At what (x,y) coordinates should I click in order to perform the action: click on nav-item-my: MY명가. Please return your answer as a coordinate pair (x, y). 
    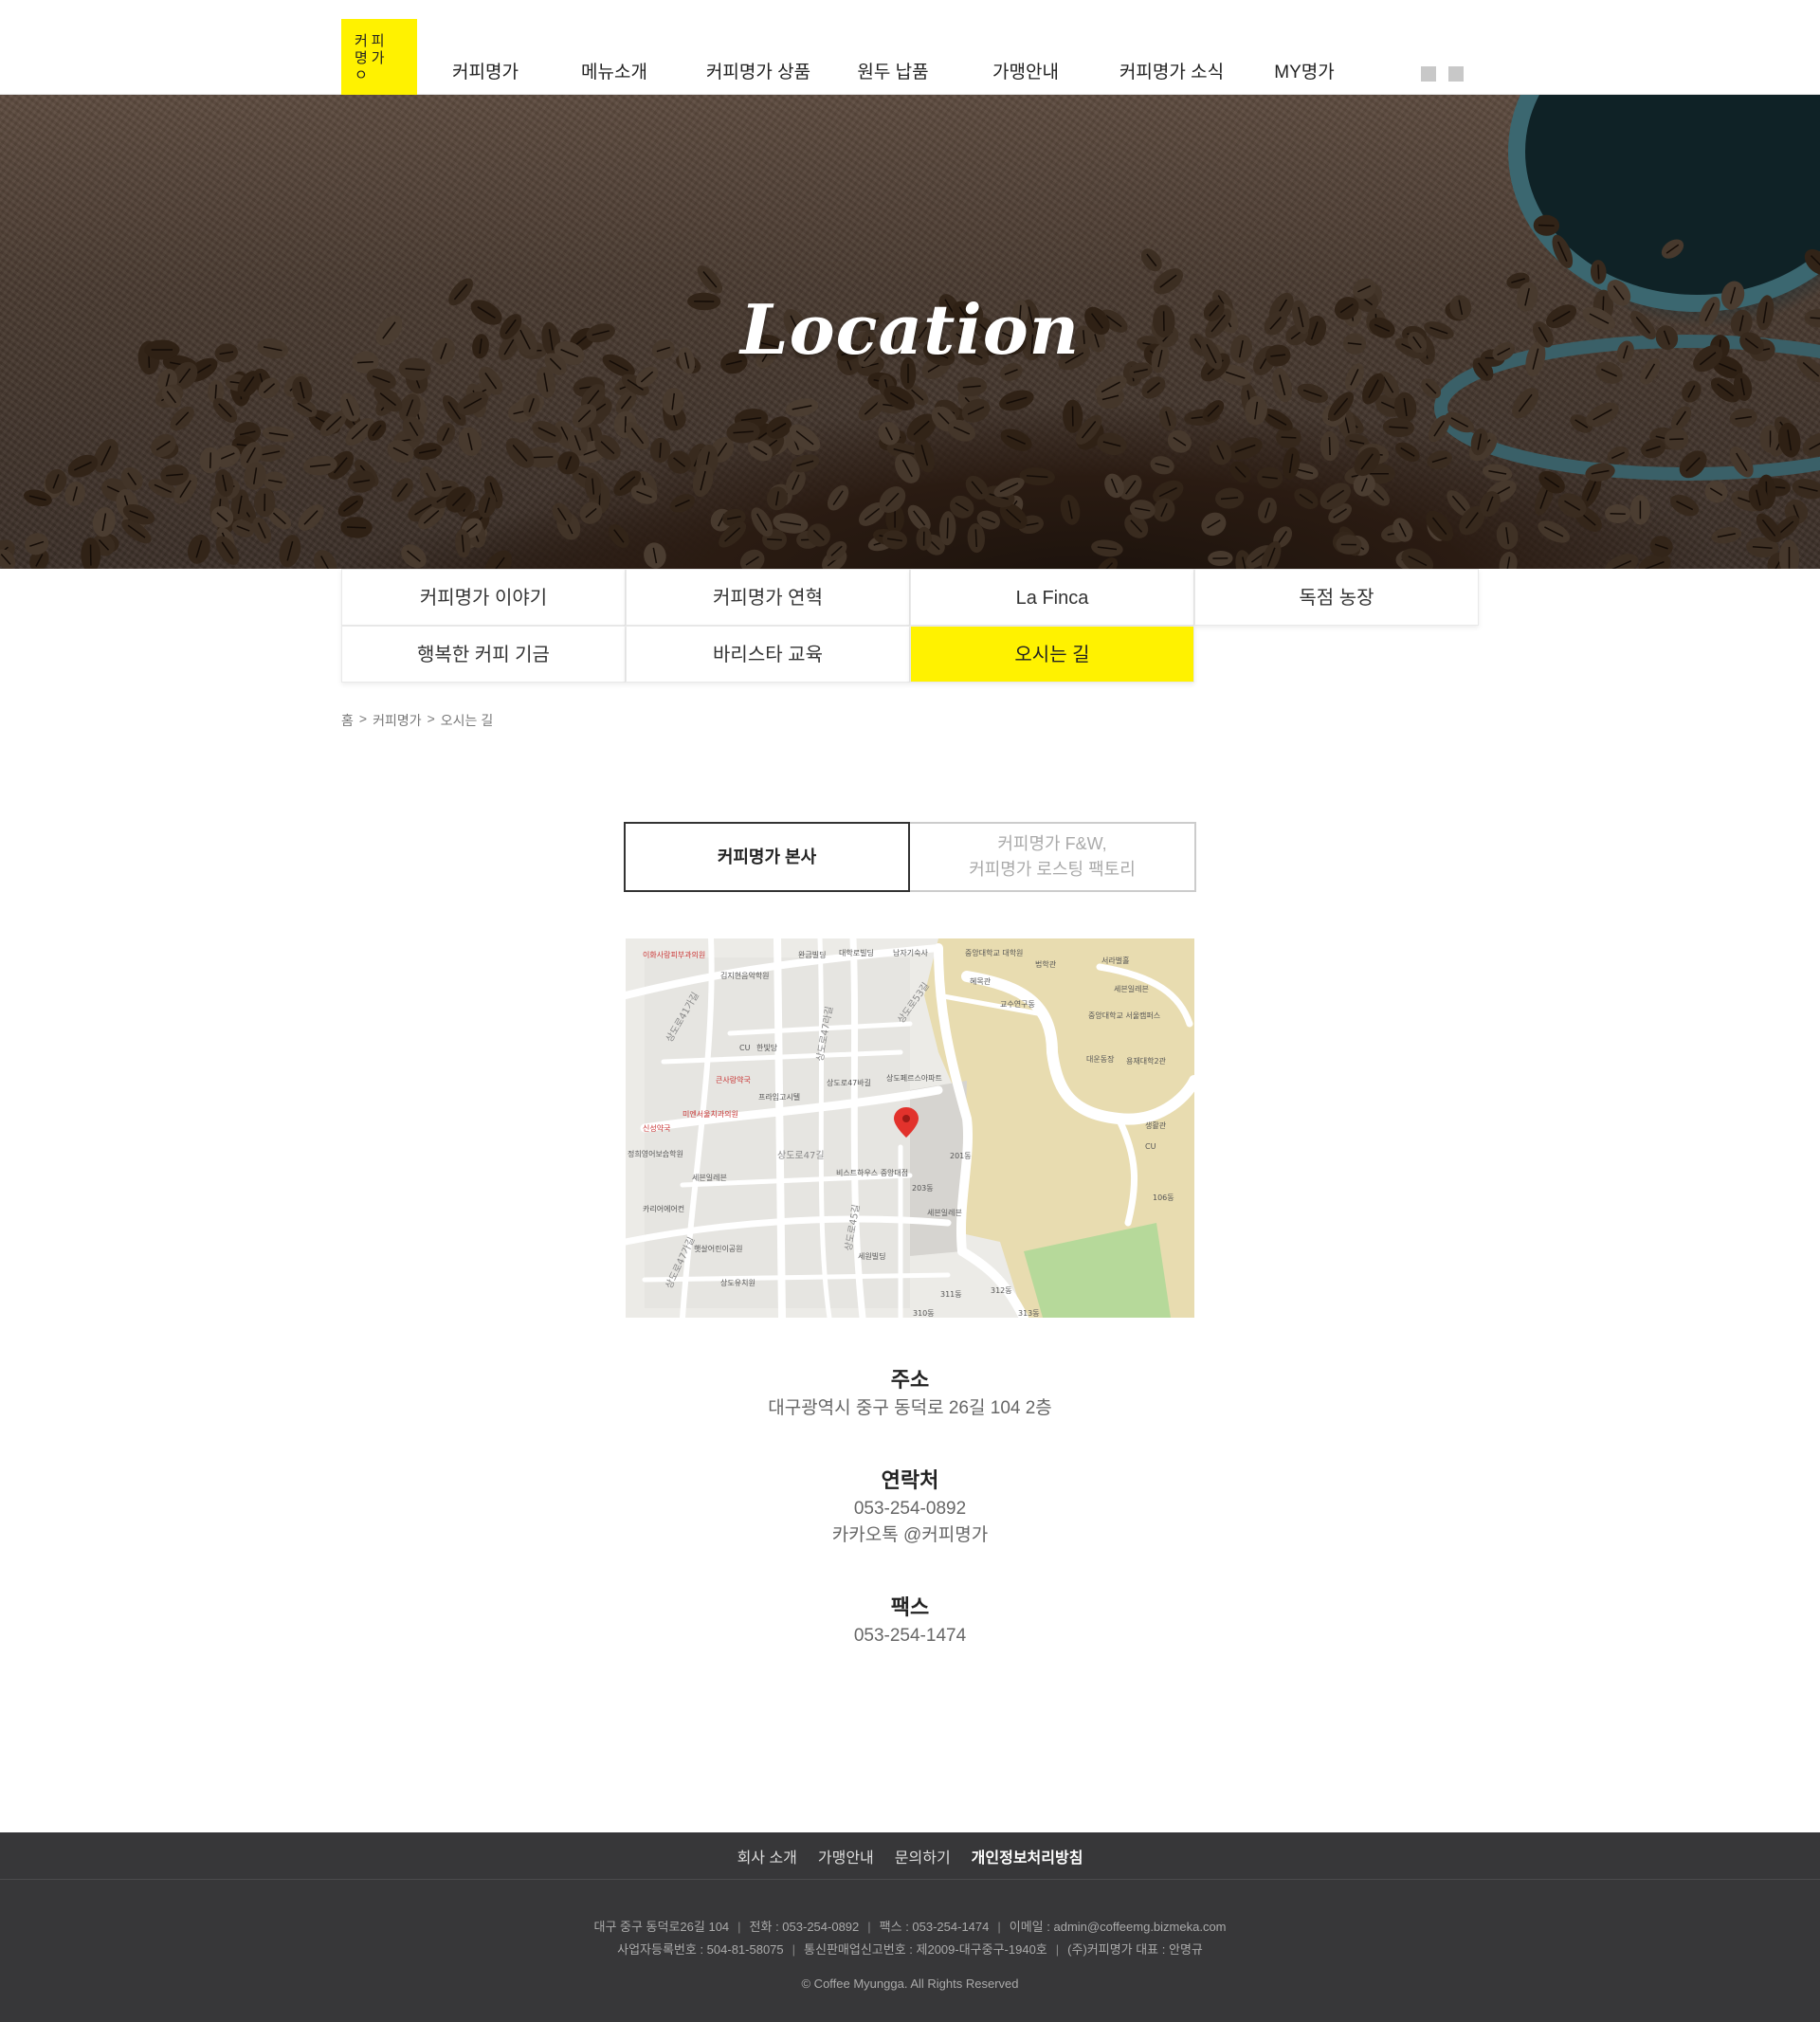
    Looking at the image, I should click on (1304, 75).